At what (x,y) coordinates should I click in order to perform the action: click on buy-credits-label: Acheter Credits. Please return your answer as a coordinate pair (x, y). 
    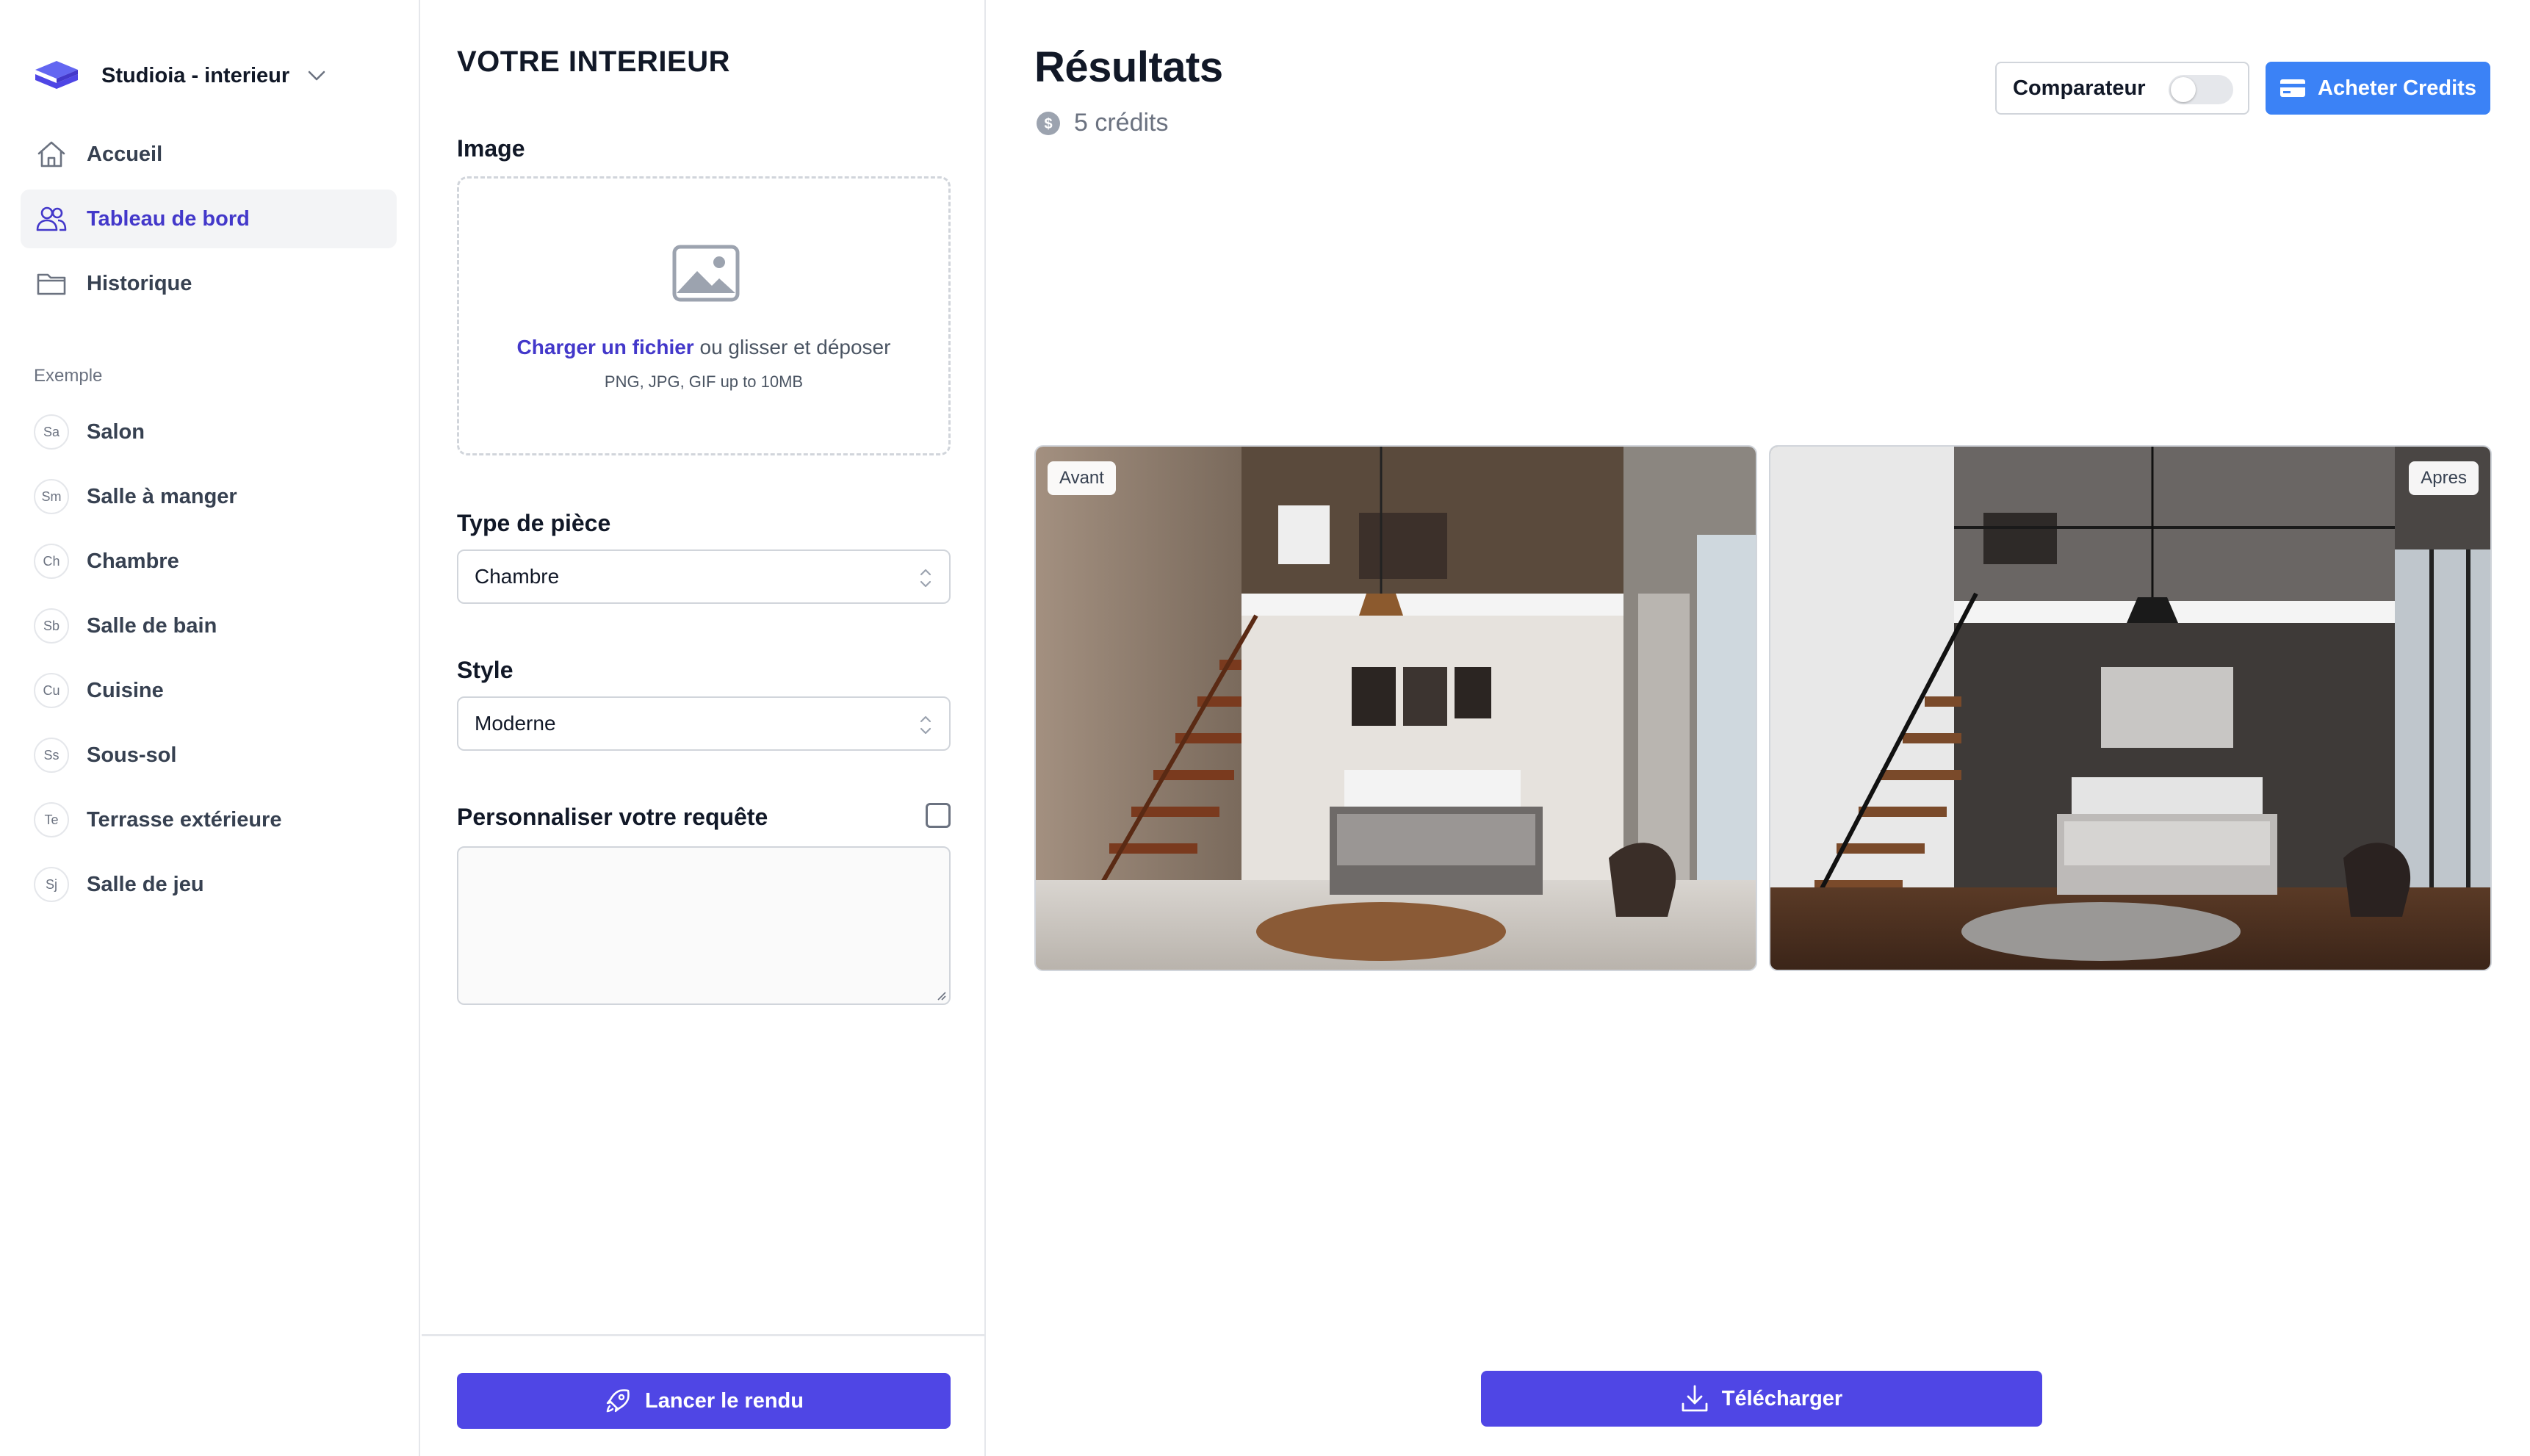
    Looking at the image, I should click on (2397, 88).